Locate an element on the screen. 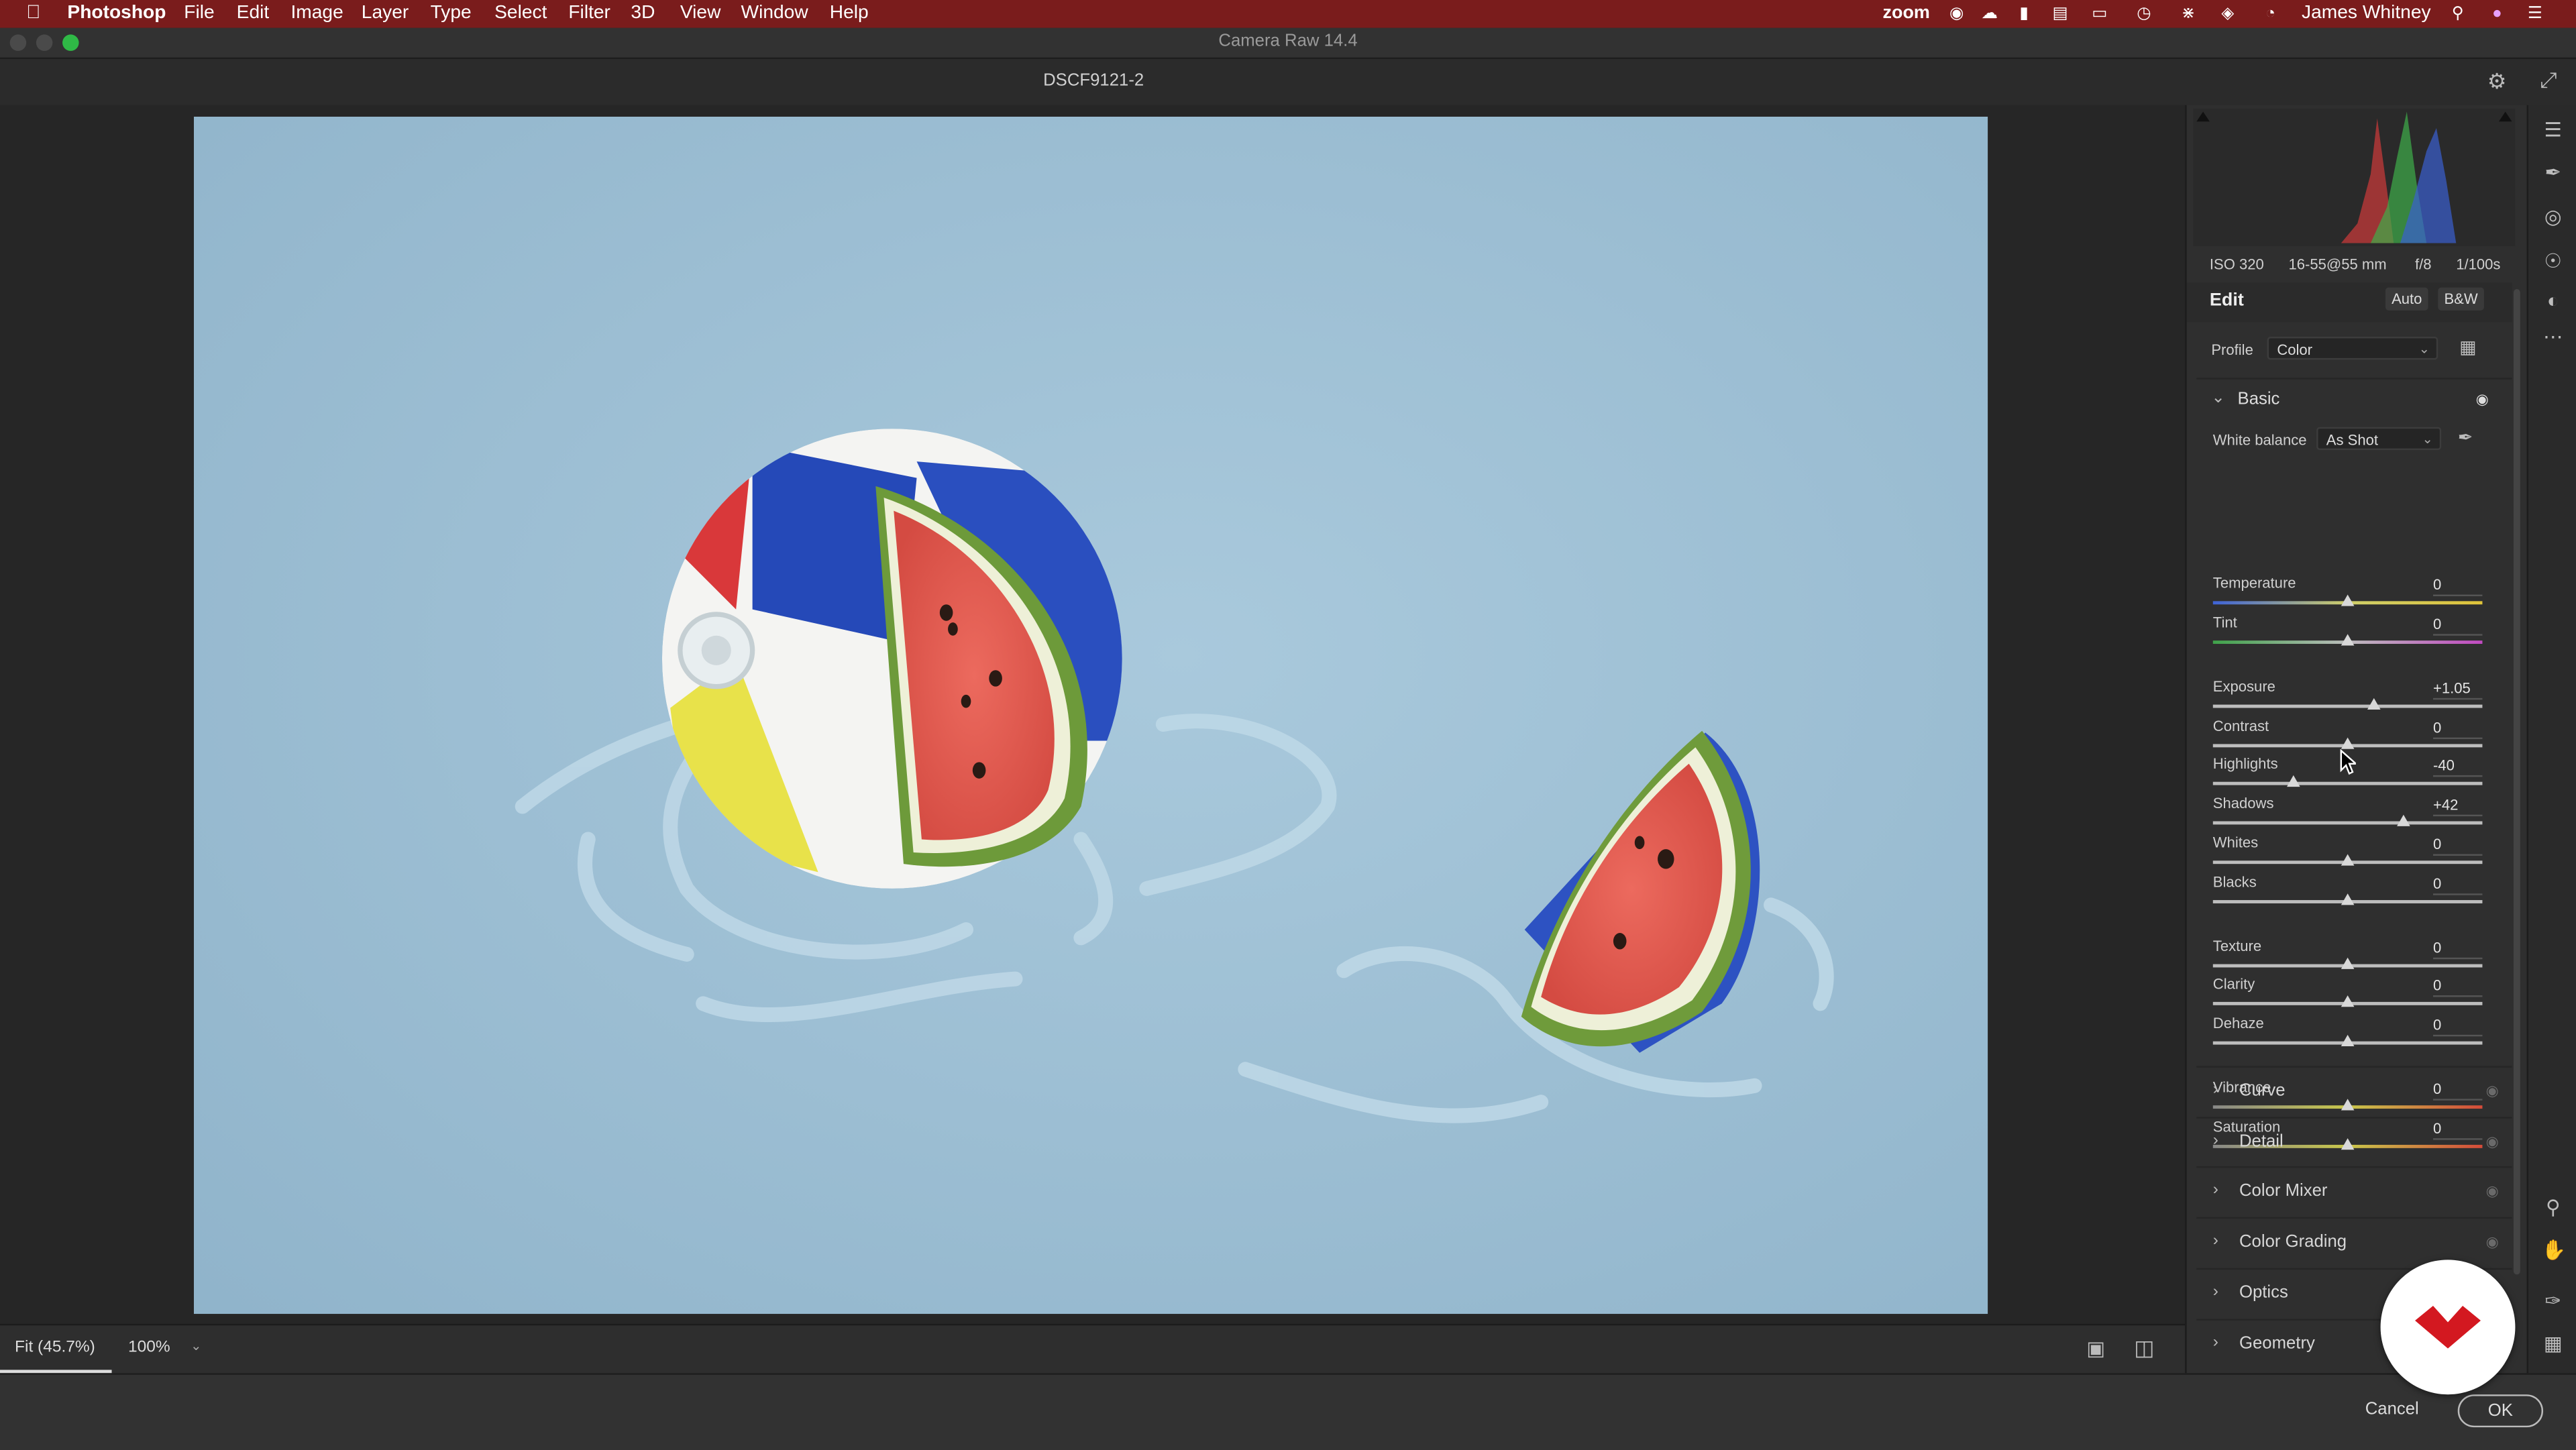 This screenshot has width=2576, height=1450. screen-mirror-icon: ▭ is located at coordinates (2099, 13).